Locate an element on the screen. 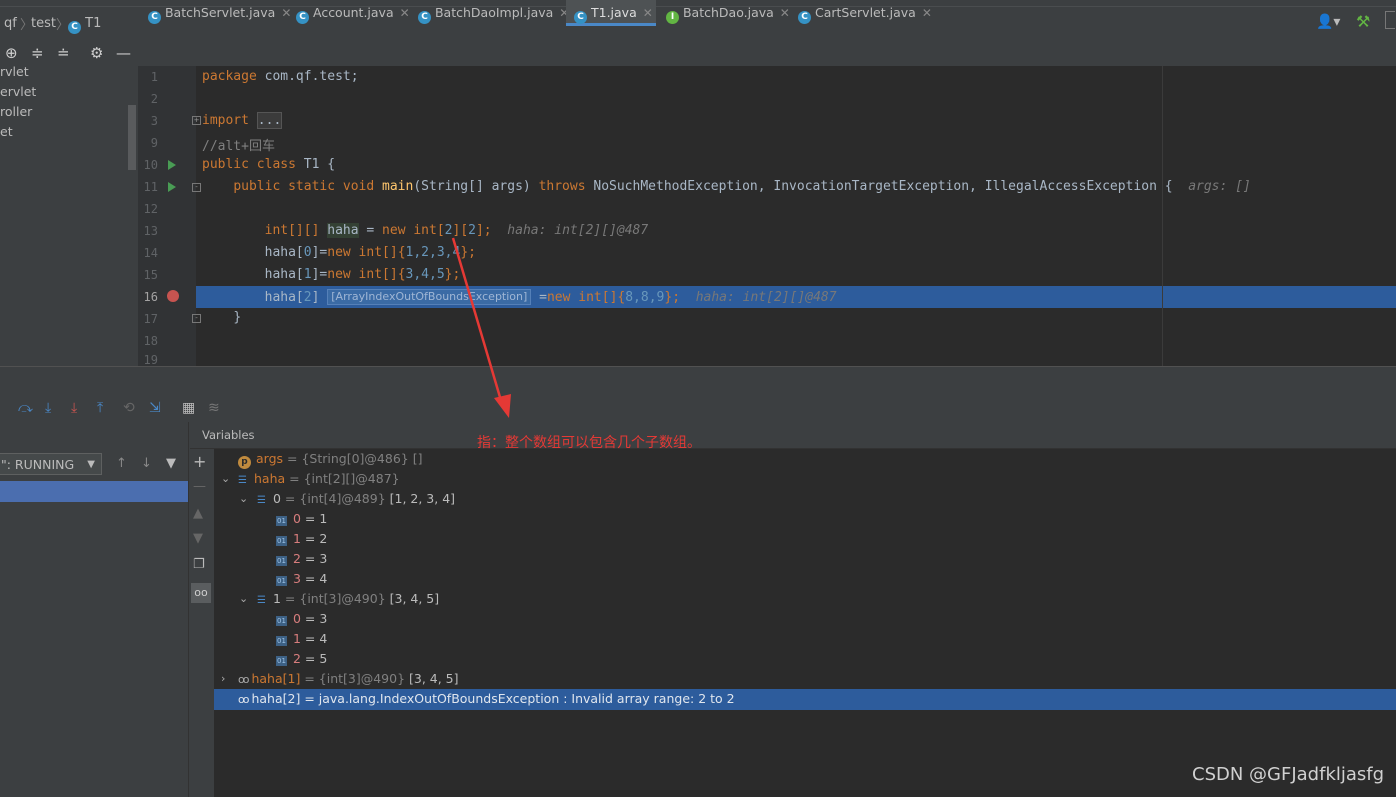 This screenshot has height=797, width=1396. annotation-arrow-head is located at coordinates (502, 406).